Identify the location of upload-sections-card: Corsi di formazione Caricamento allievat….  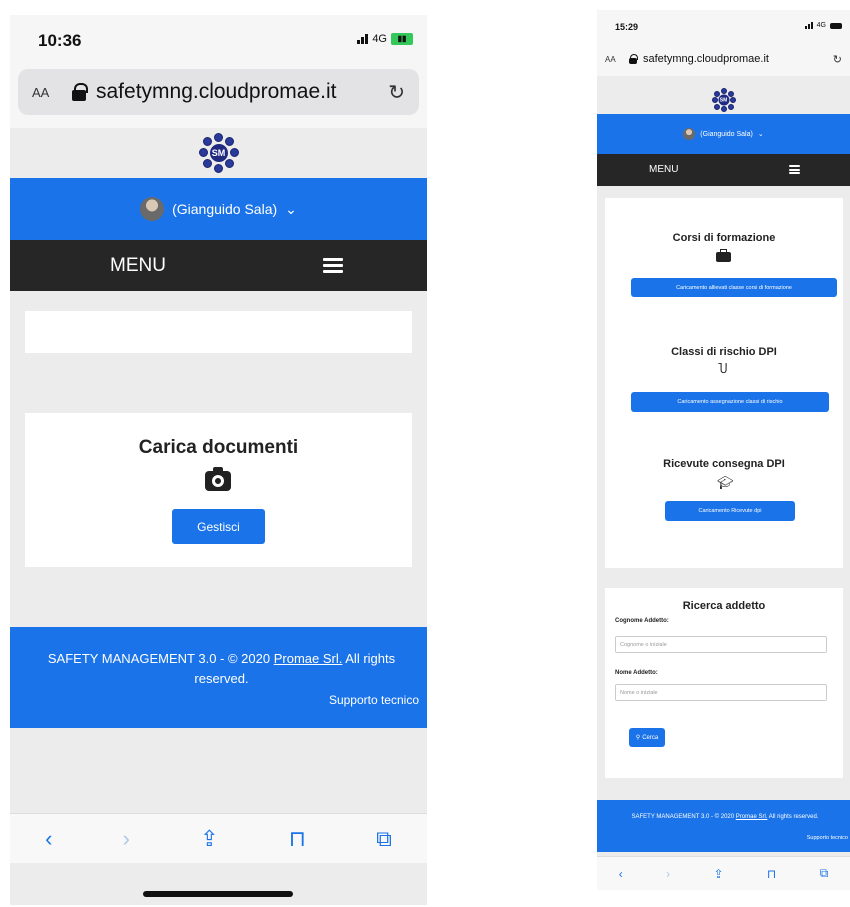
(724, 383).